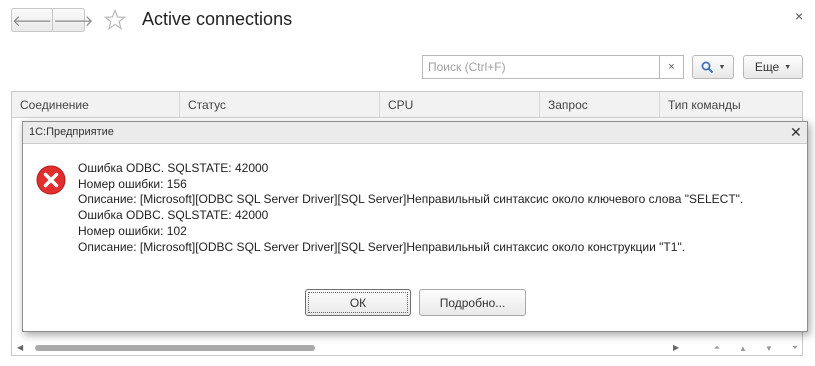 The width and height of the screenshot is (815, 366). Describe the element at coordinates (415, 133) in the screenshot. I see `dialog-titlebar: 1С:Предприятие ✕` at that location.